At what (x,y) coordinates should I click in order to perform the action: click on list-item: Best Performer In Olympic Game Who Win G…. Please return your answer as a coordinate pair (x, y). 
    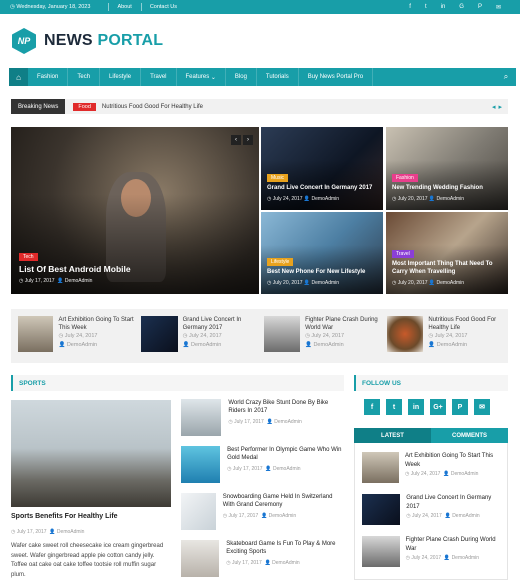
    Looking at the image, I should click on (262, 469).